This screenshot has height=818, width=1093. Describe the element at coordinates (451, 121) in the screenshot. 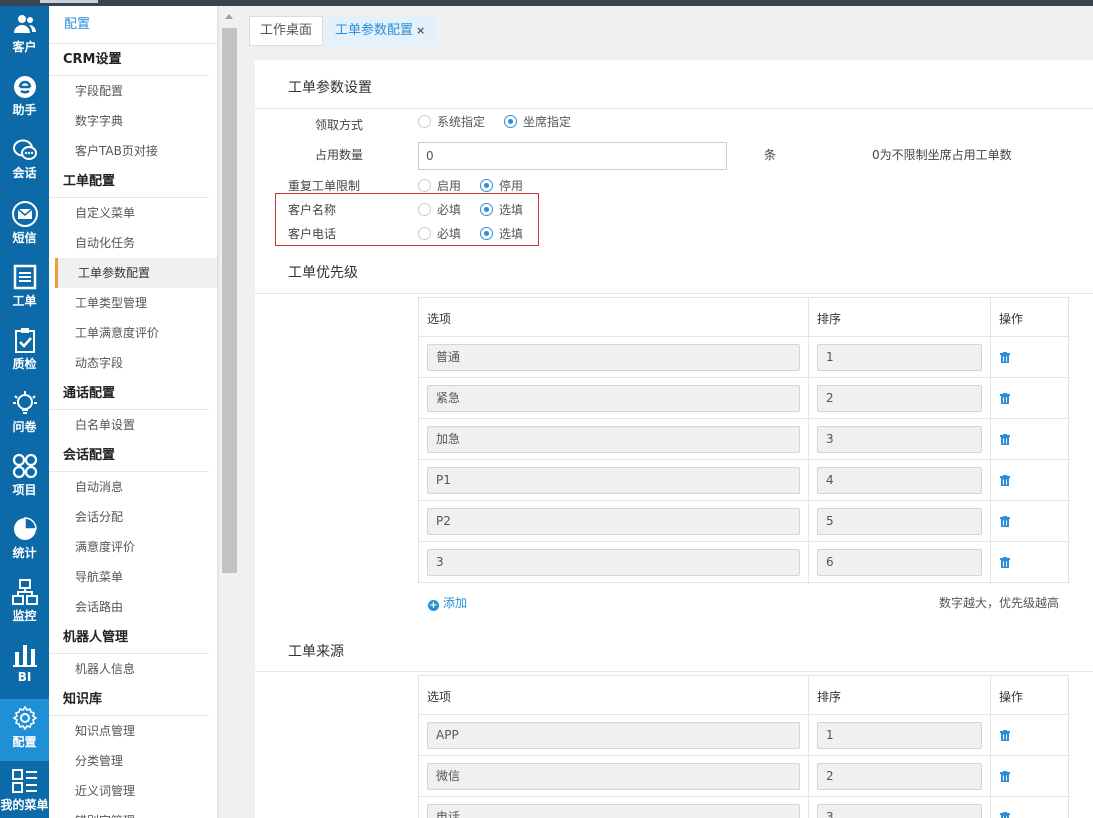

I see `claim-radio-system: 系统指定` at that location.